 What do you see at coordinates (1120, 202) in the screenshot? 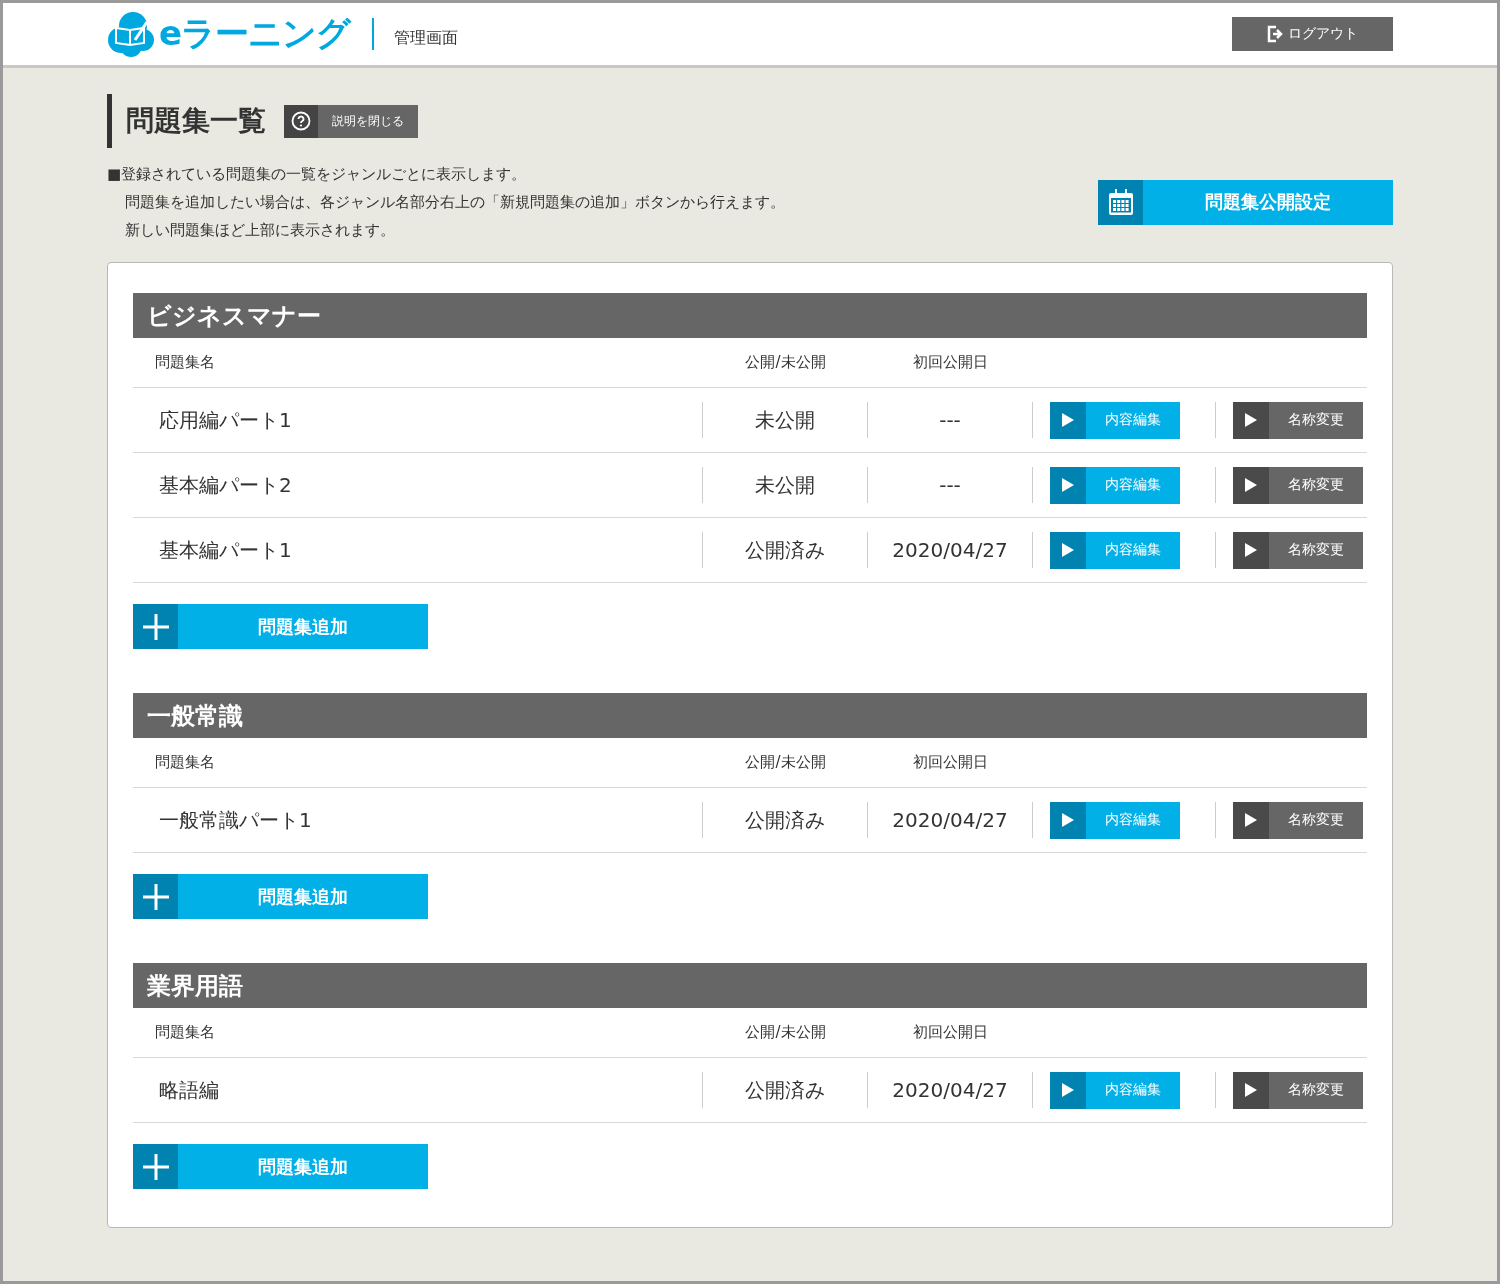
I see `calendar-icon` at bounding box center [1120, 202].